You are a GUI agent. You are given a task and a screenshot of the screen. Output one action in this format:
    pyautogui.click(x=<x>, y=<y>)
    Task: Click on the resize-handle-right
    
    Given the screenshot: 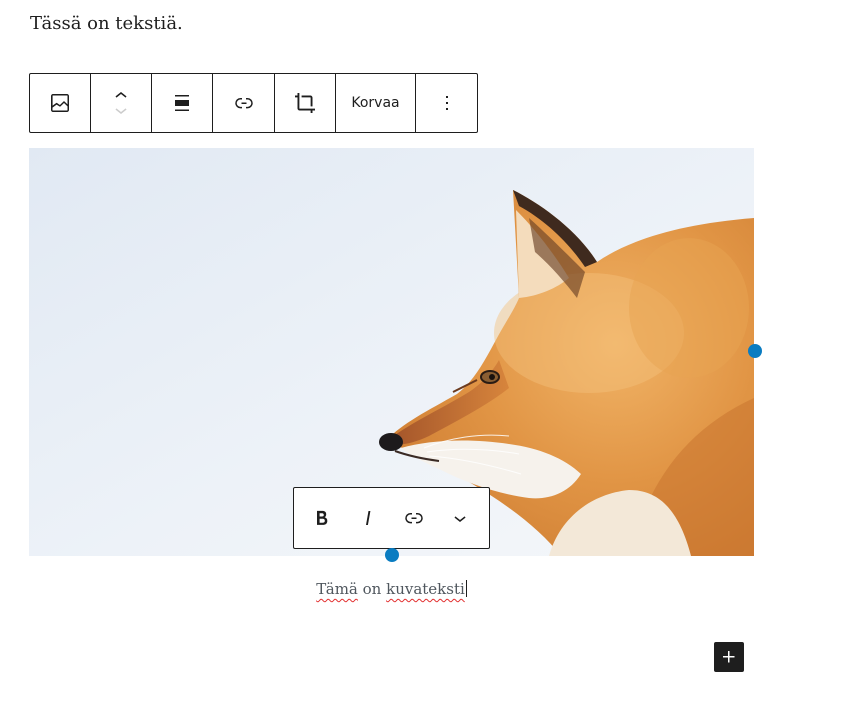 What is the action you would take?
    pyautogui.click(x=755, y=351)
    